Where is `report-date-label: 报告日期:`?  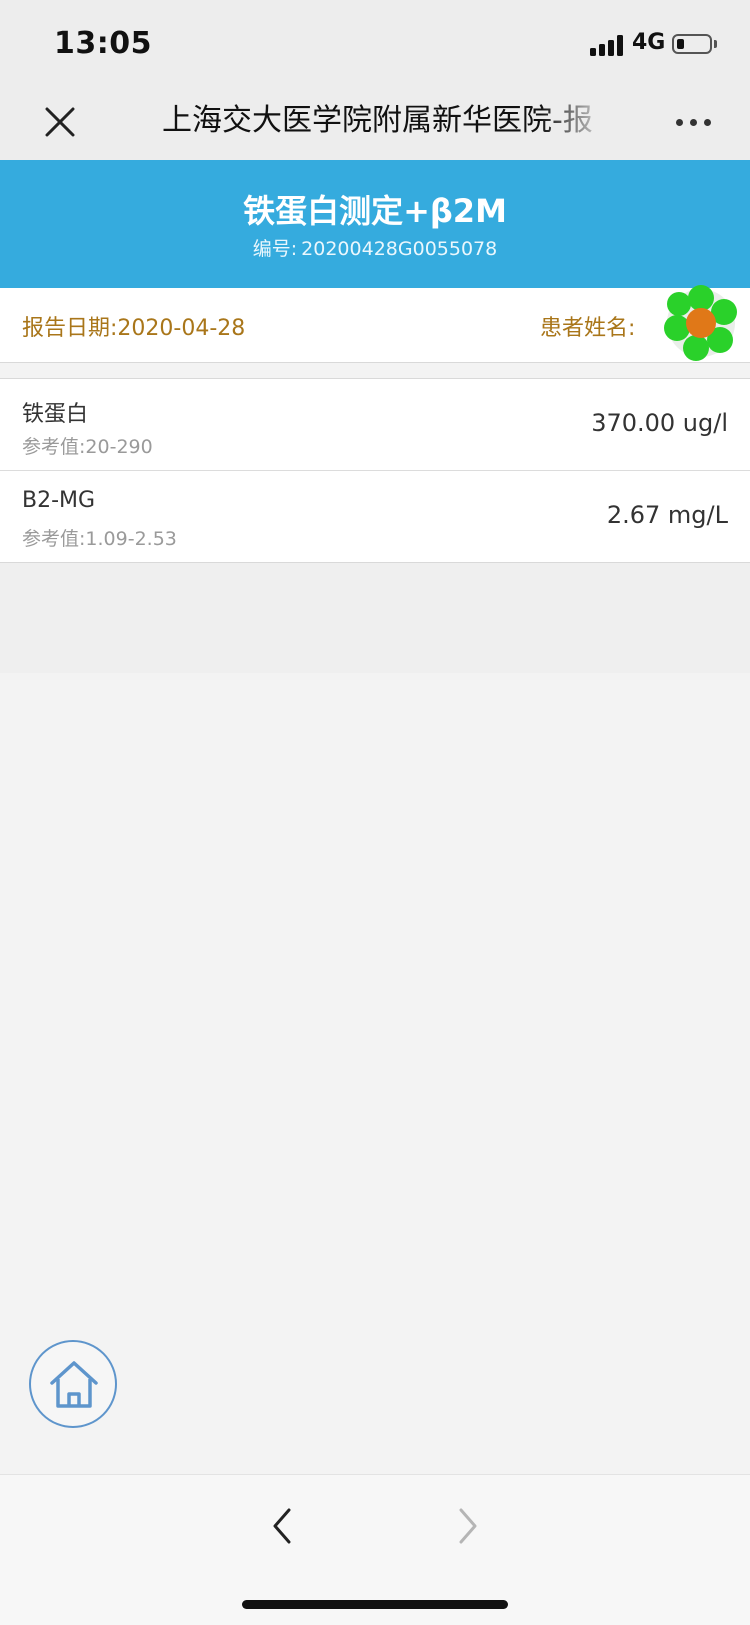 report-date-label: 报告日期: is located at coordinates (70, 328).